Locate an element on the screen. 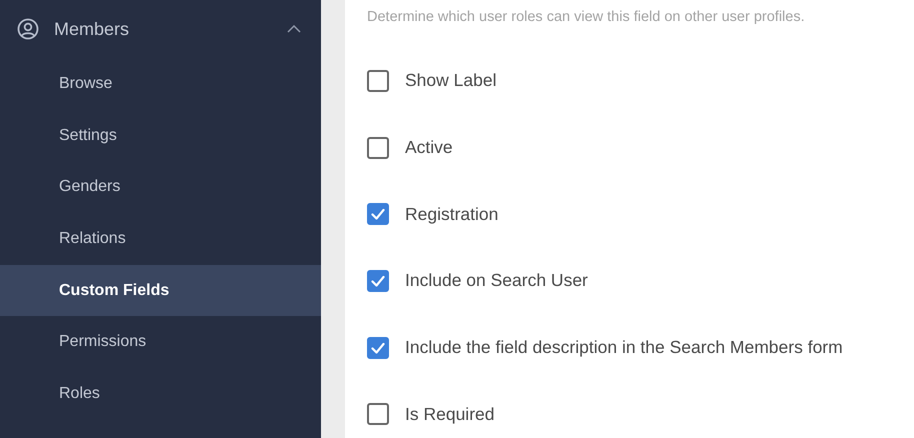 The height and width of the screenshot is (438, 914). checkbox-label: Is Required is located at coordinates (449, 414).